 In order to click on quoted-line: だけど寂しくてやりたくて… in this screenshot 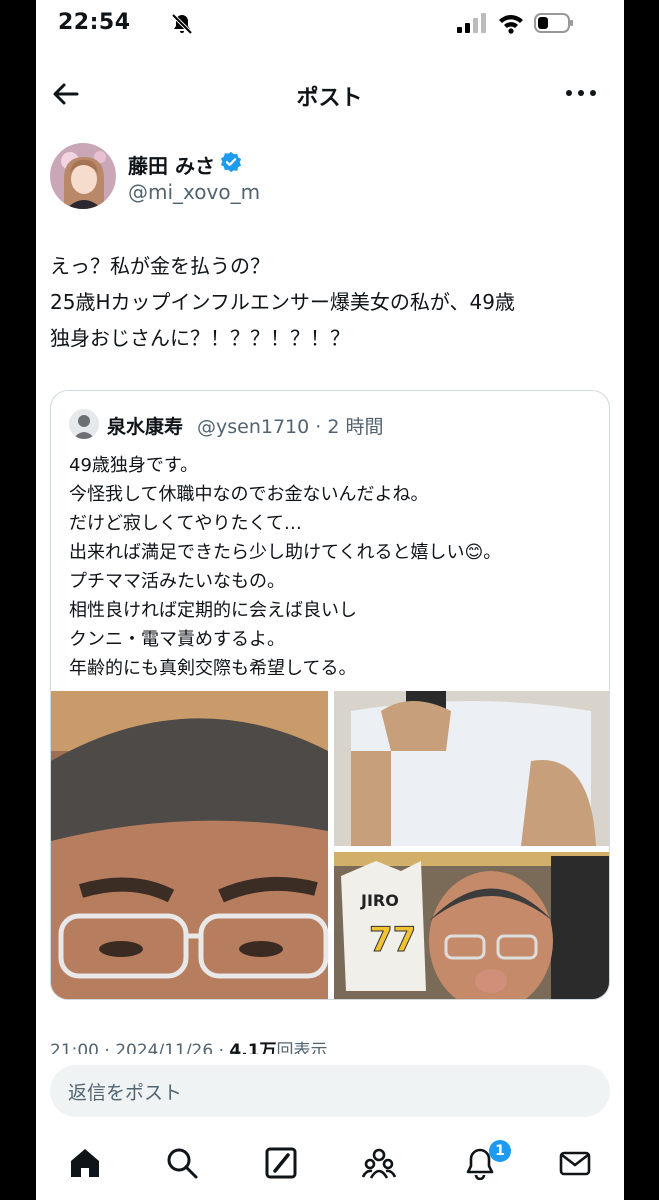, I will do `click(185, 523)`.